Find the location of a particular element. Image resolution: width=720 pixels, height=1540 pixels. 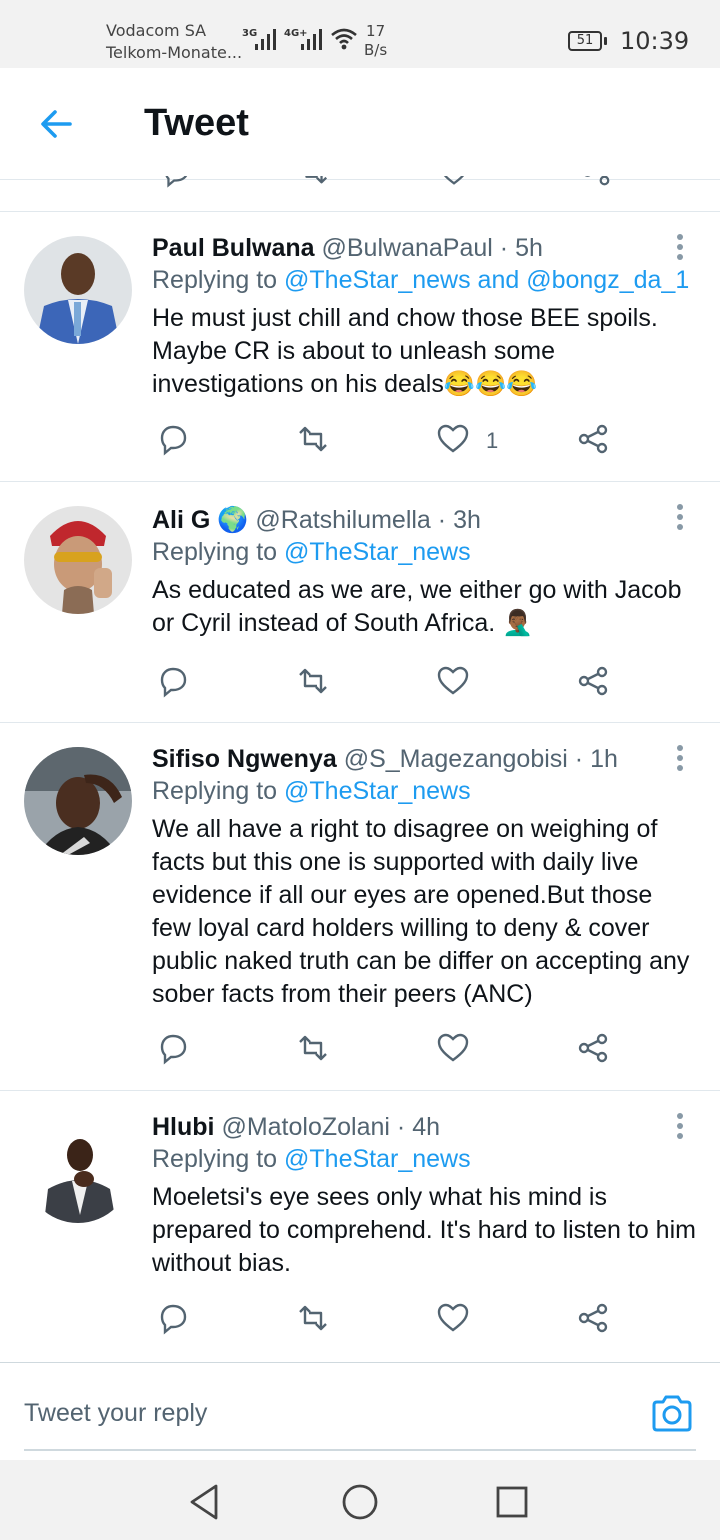

network-speed: 17 B/s is located at coordinates (375, 41).